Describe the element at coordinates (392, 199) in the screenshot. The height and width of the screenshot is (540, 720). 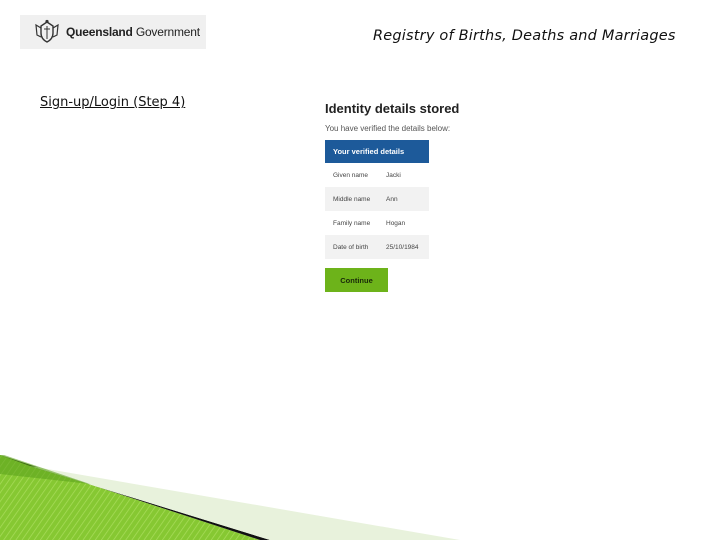
I see `detail-value: Ann` at that location.